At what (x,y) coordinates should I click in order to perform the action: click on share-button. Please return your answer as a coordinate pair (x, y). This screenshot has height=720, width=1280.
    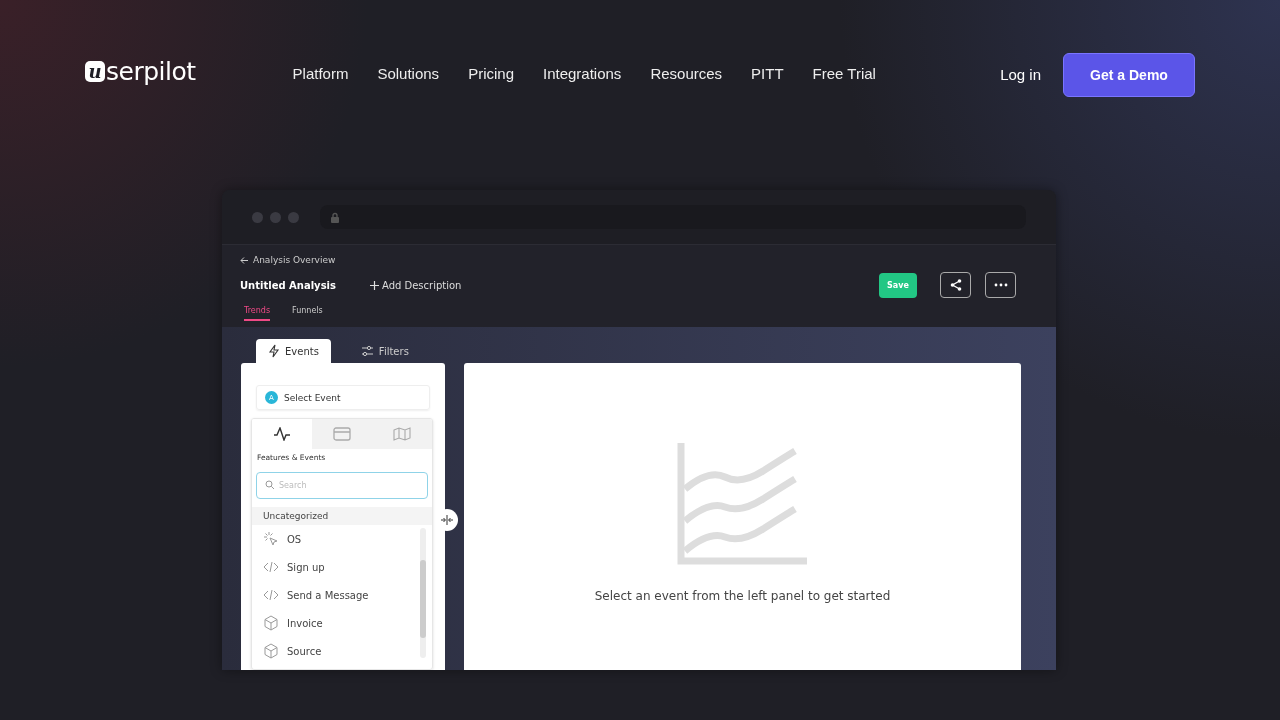
    Looking at the image, I should click on (955, 285).